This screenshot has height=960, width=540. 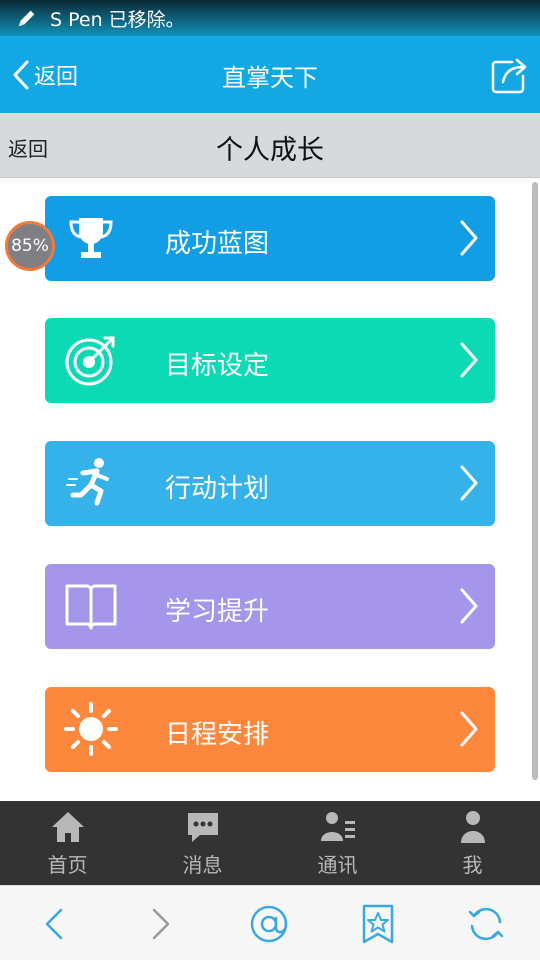 I want to click on menu-item-label: 成功蓝图, so click(x=217, y=244).